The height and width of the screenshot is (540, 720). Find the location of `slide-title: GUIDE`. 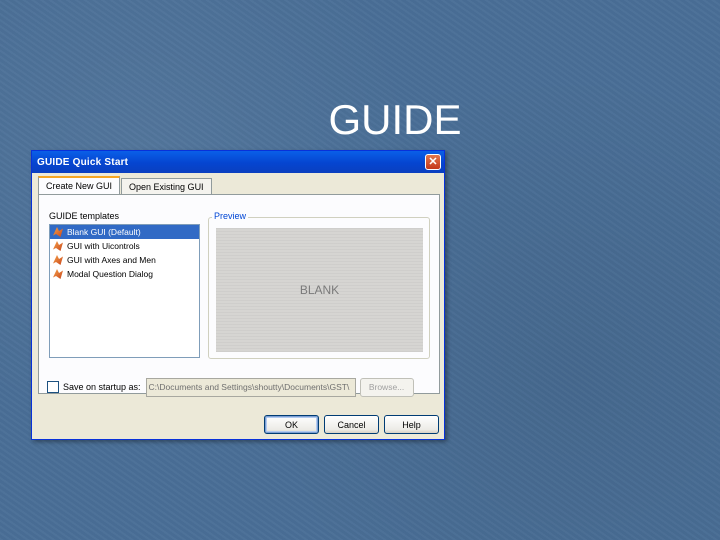

slide-title: GUIDE is located at coordinates (395, 119).